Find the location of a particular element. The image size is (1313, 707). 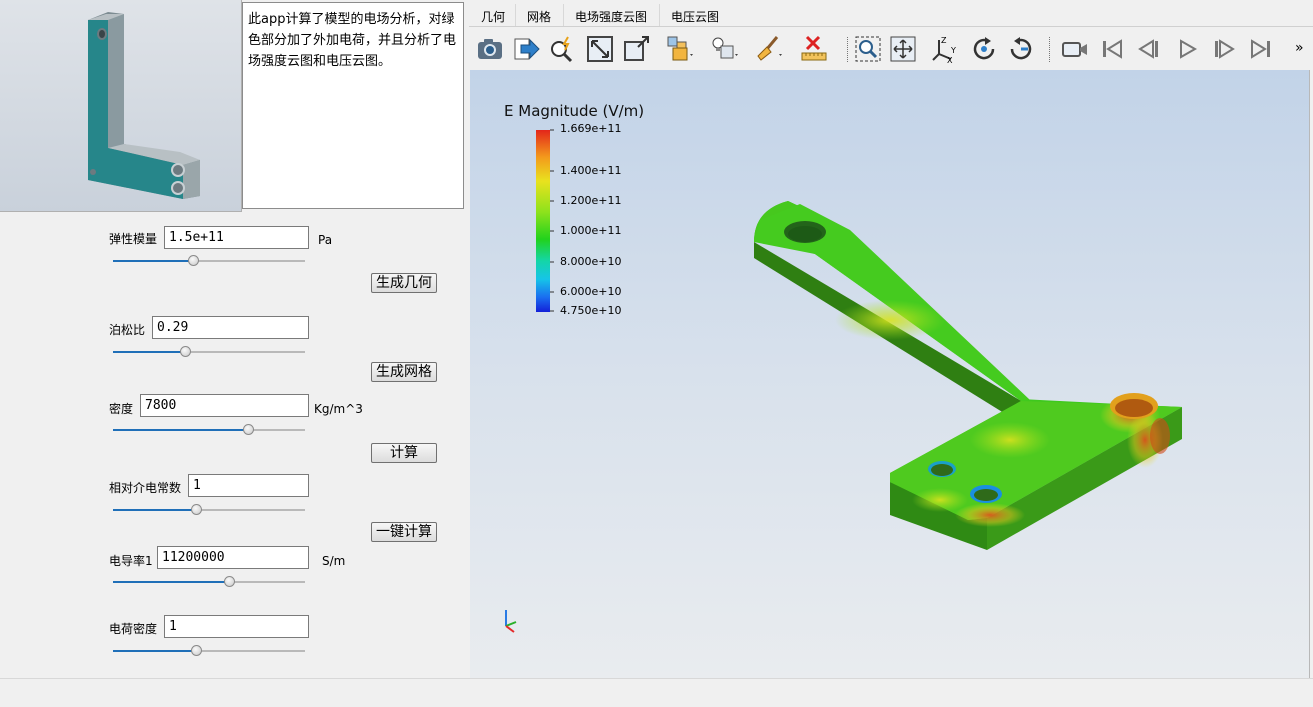

zoom-lightning-icon is located at coordinates (562, 49).